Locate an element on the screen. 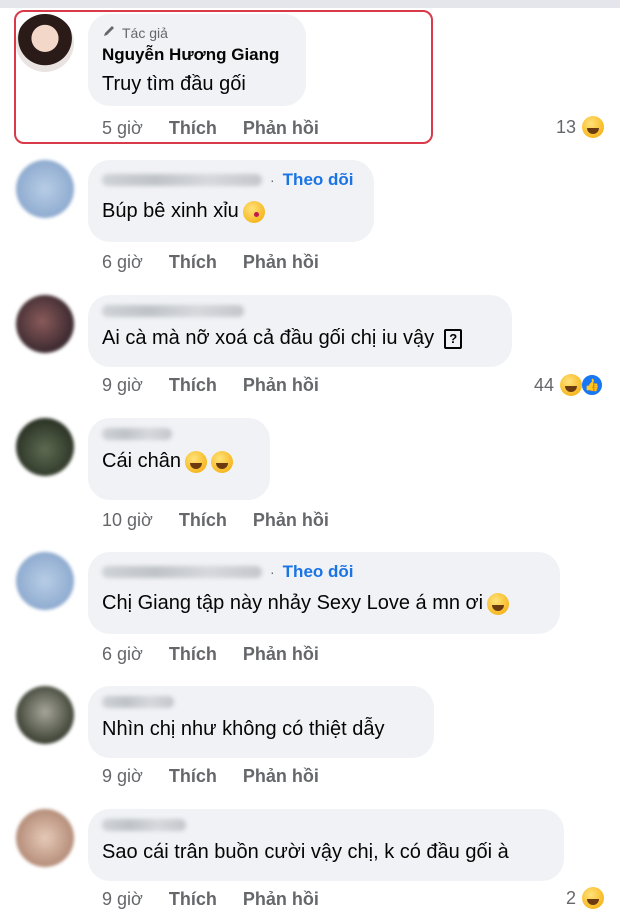 The width and height of the screenshot is (620, 913). comment-text-row: Cái chân is located at coordinates (178, 461).